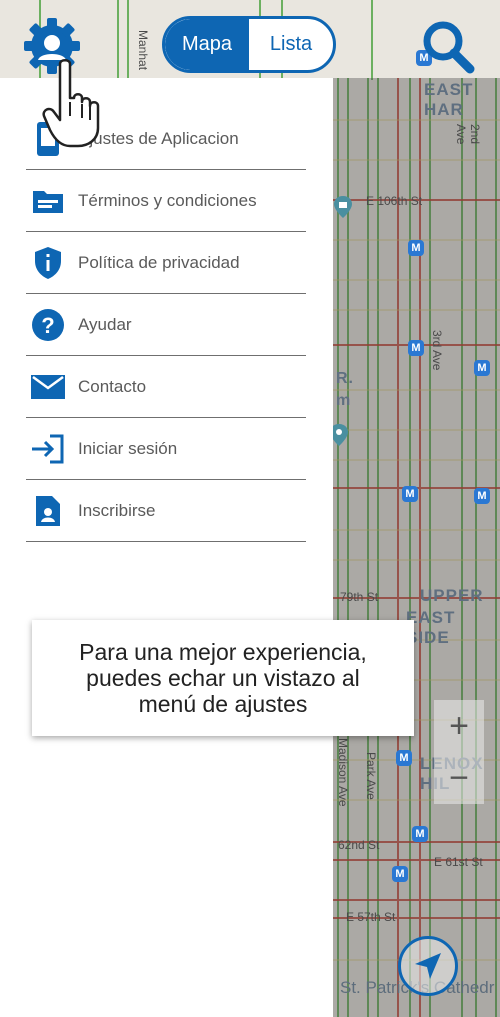 The image size is (500, 1017). Describe the element at coordinates (48, 387) in the screenshot. I see `mail-icon` at that location.